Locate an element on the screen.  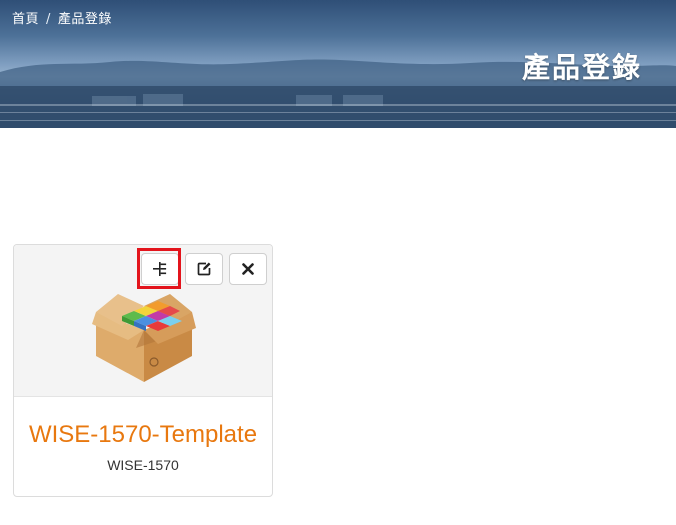
breadcrumb: 首頁 / 產品登錄 is located at coordinates (62, 17).